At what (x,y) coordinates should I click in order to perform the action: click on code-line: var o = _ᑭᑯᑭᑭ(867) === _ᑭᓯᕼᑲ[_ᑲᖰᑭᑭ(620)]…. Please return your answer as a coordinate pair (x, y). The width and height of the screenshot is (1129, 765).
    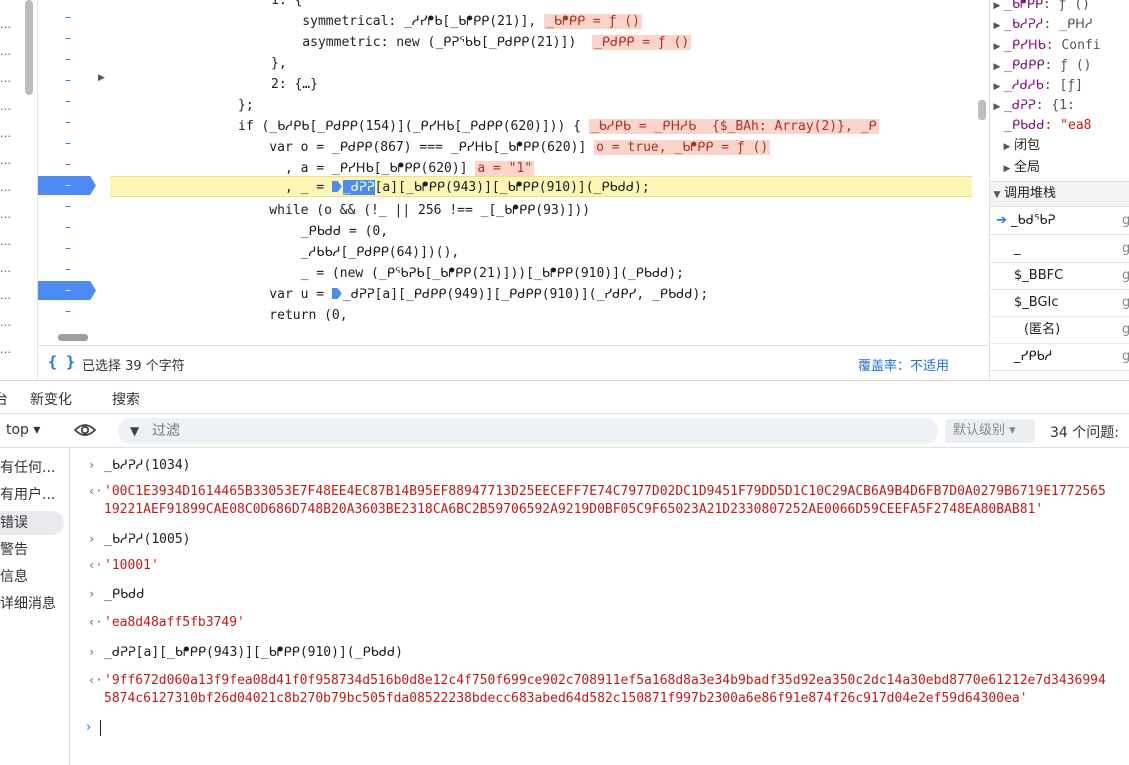
    Looking at the image, I should click on (504, 147).